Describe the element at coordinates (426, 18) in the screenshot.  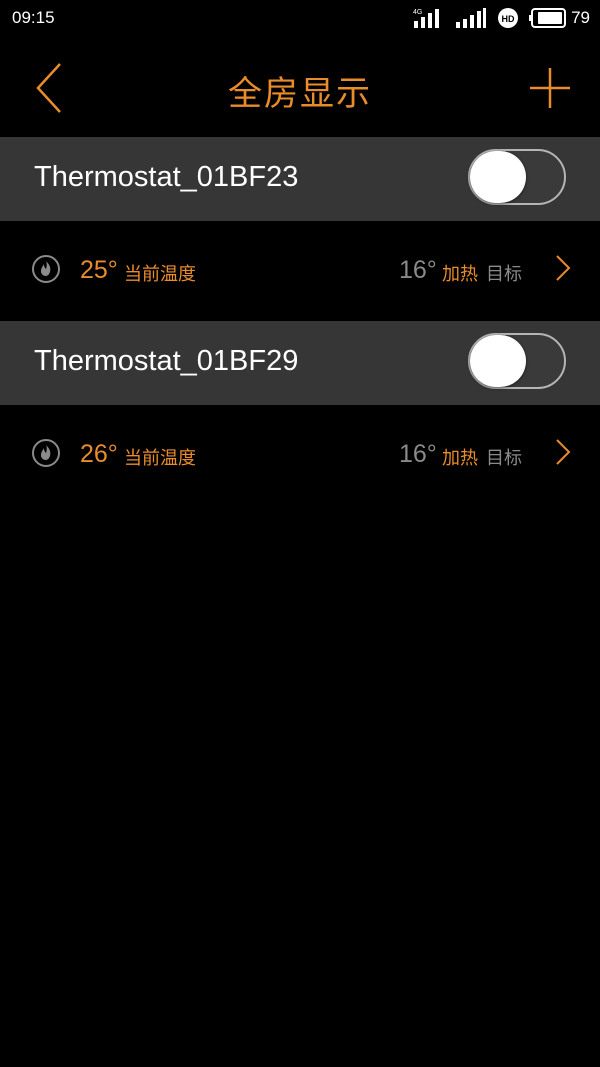
I see `cellular-4g-icon: 4G` at that location.